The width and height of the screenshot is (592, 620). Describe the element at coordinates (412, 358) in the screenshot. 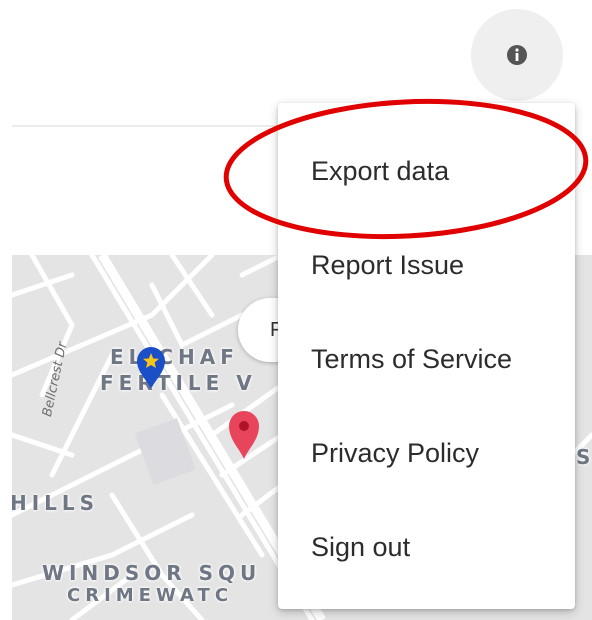

I see `menu-item-label: Terms of Service` at that location.